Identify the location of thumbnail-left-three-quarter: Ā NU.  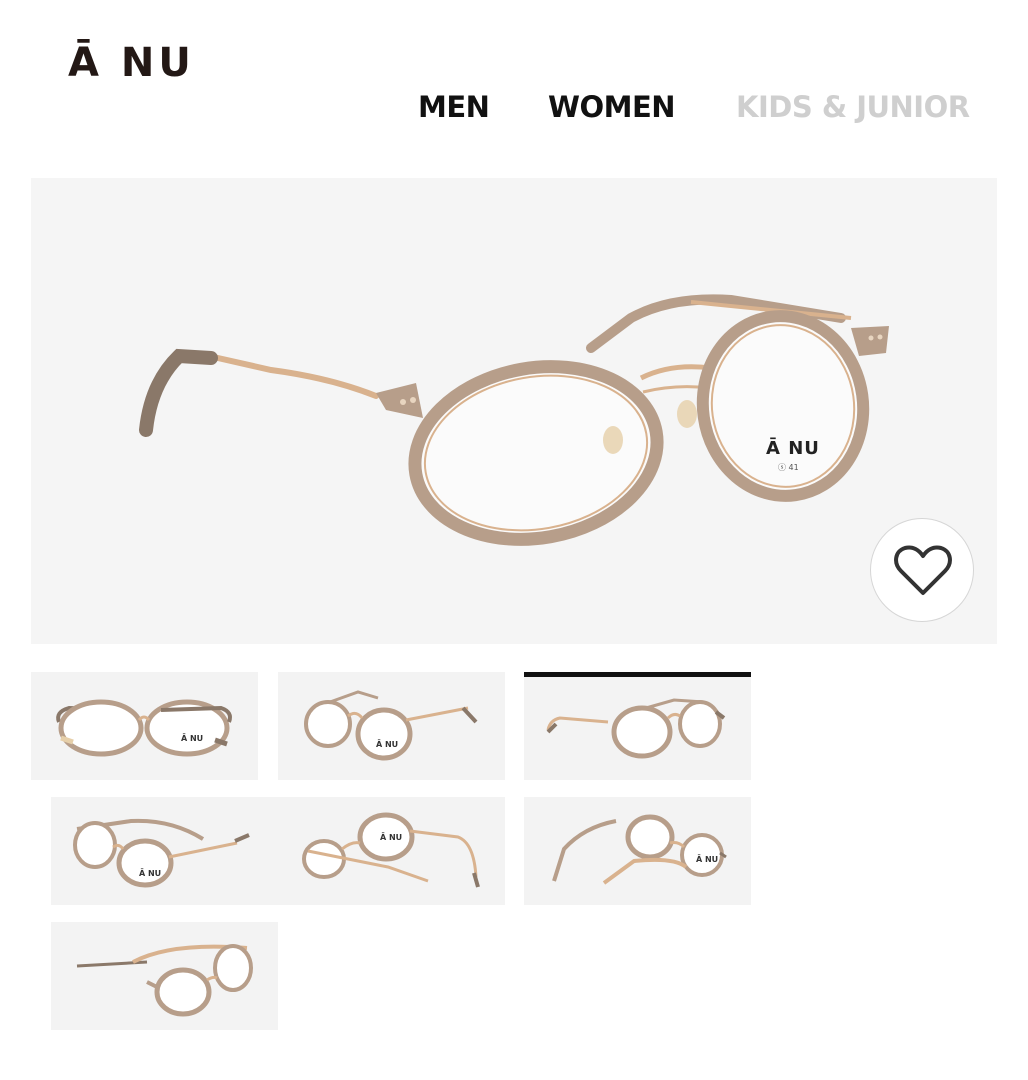
(164, 851).